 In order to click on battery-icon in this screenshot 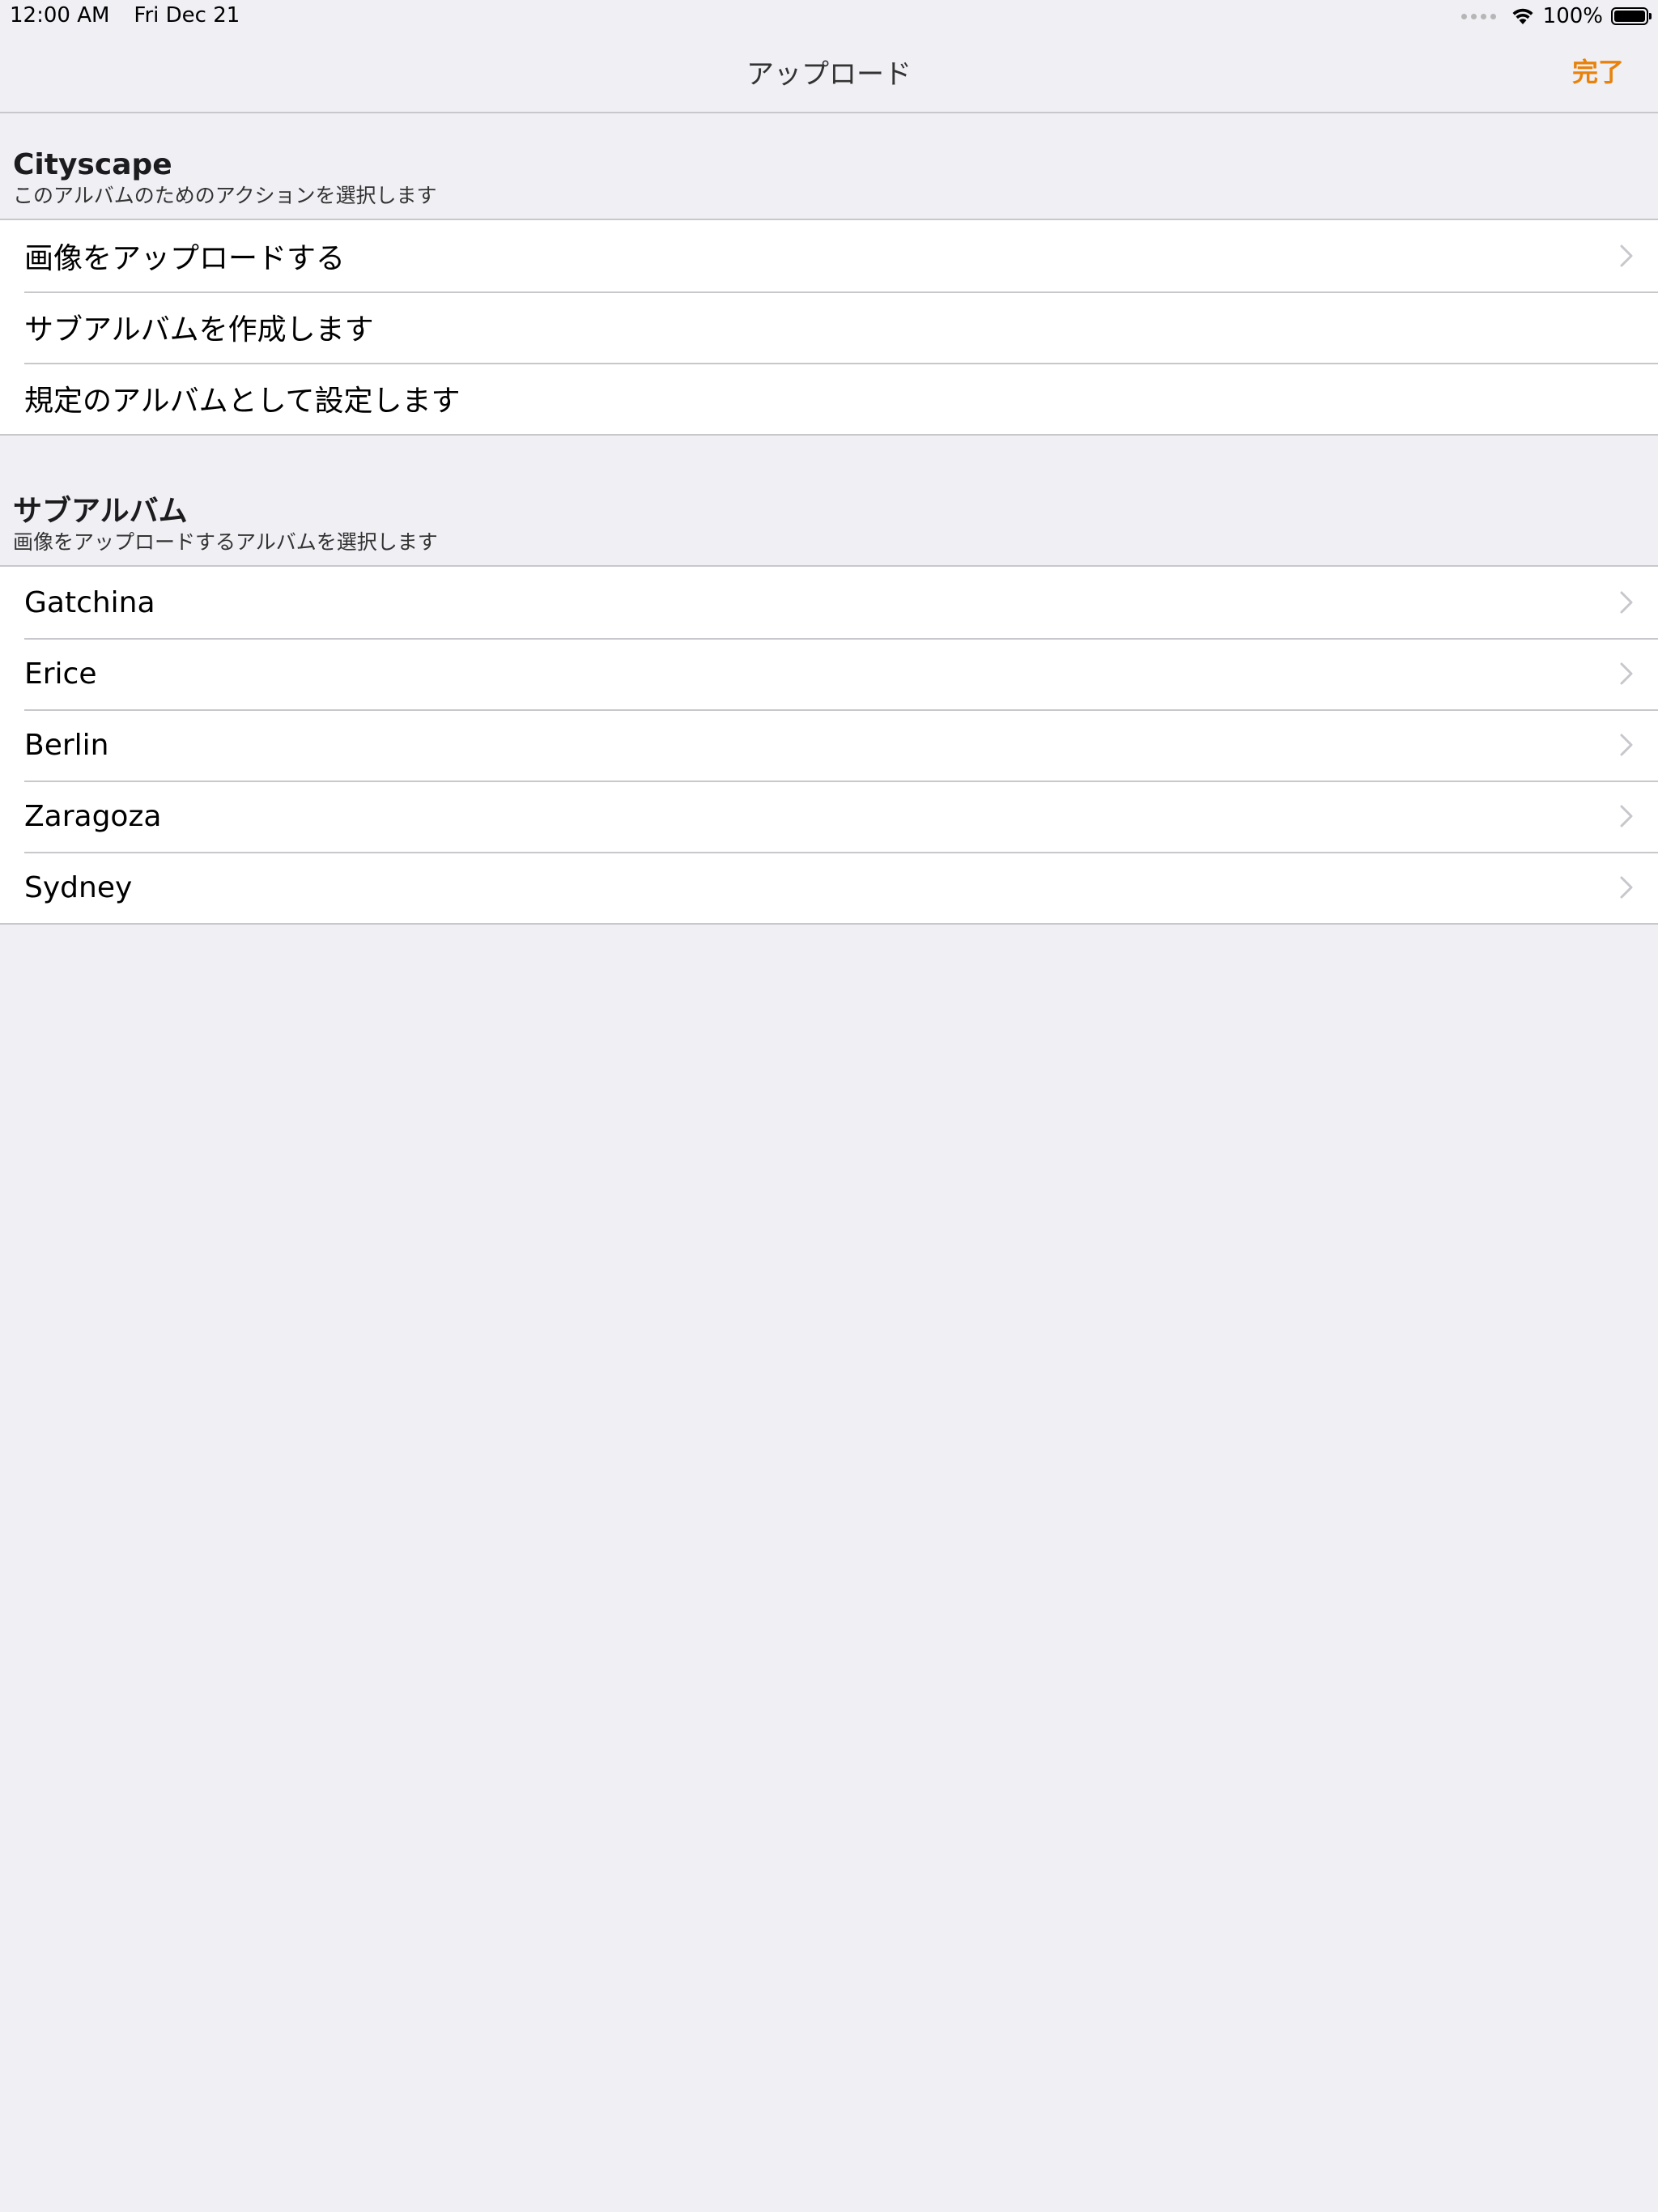, I will do `click(1631, 16)`.